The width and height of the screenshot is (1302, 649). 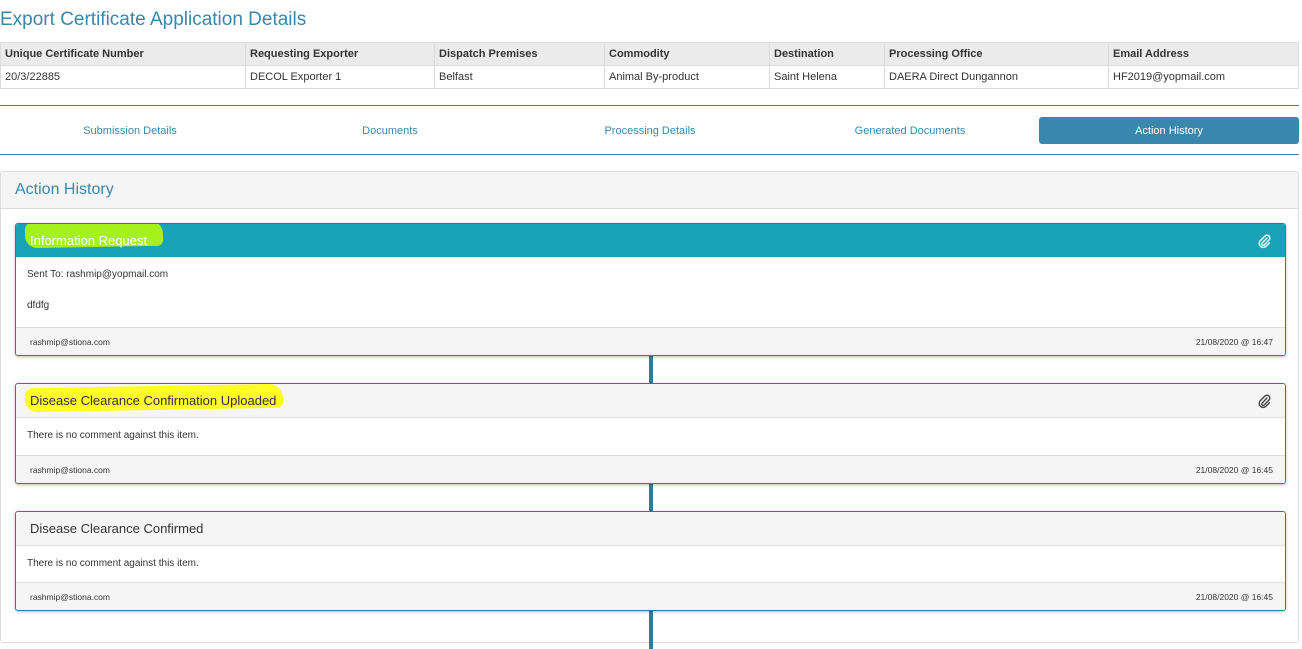 What do you see at coordinates (89, 240) in the screenshot?
I see `history-item-title: Information Request` at bounding box center [89, 240].